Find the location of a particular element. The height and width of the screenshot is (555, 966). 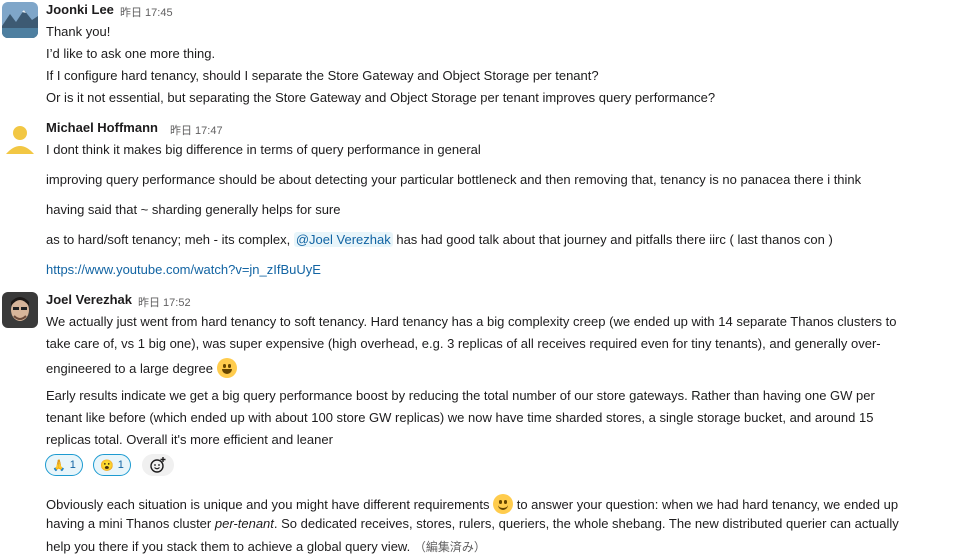

add-reaction-icon is located at coordinates (158, 465).